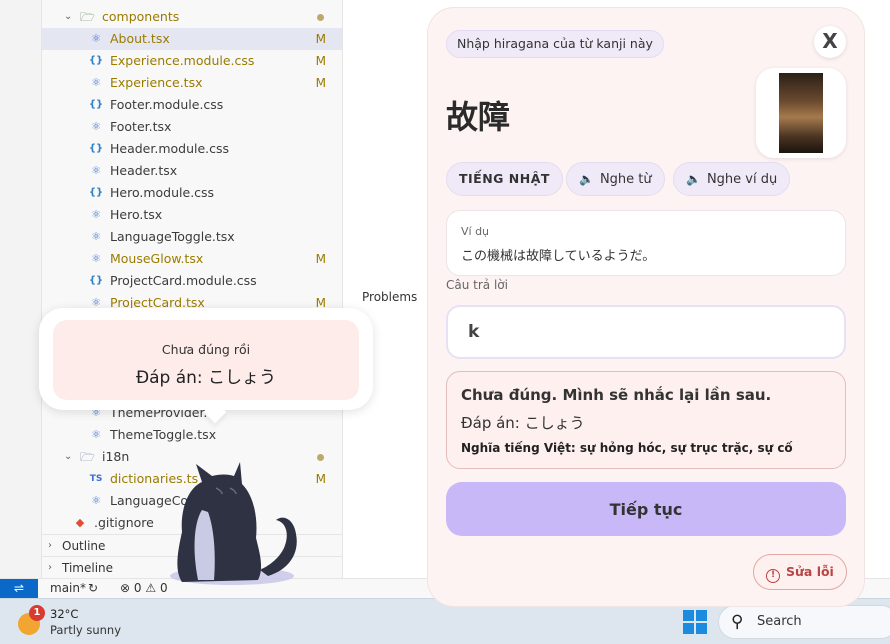  What do you see at coordinates (93, 588) in the screenshot?
I see `sync-icon: ↻` at bounding box center [93, 588].